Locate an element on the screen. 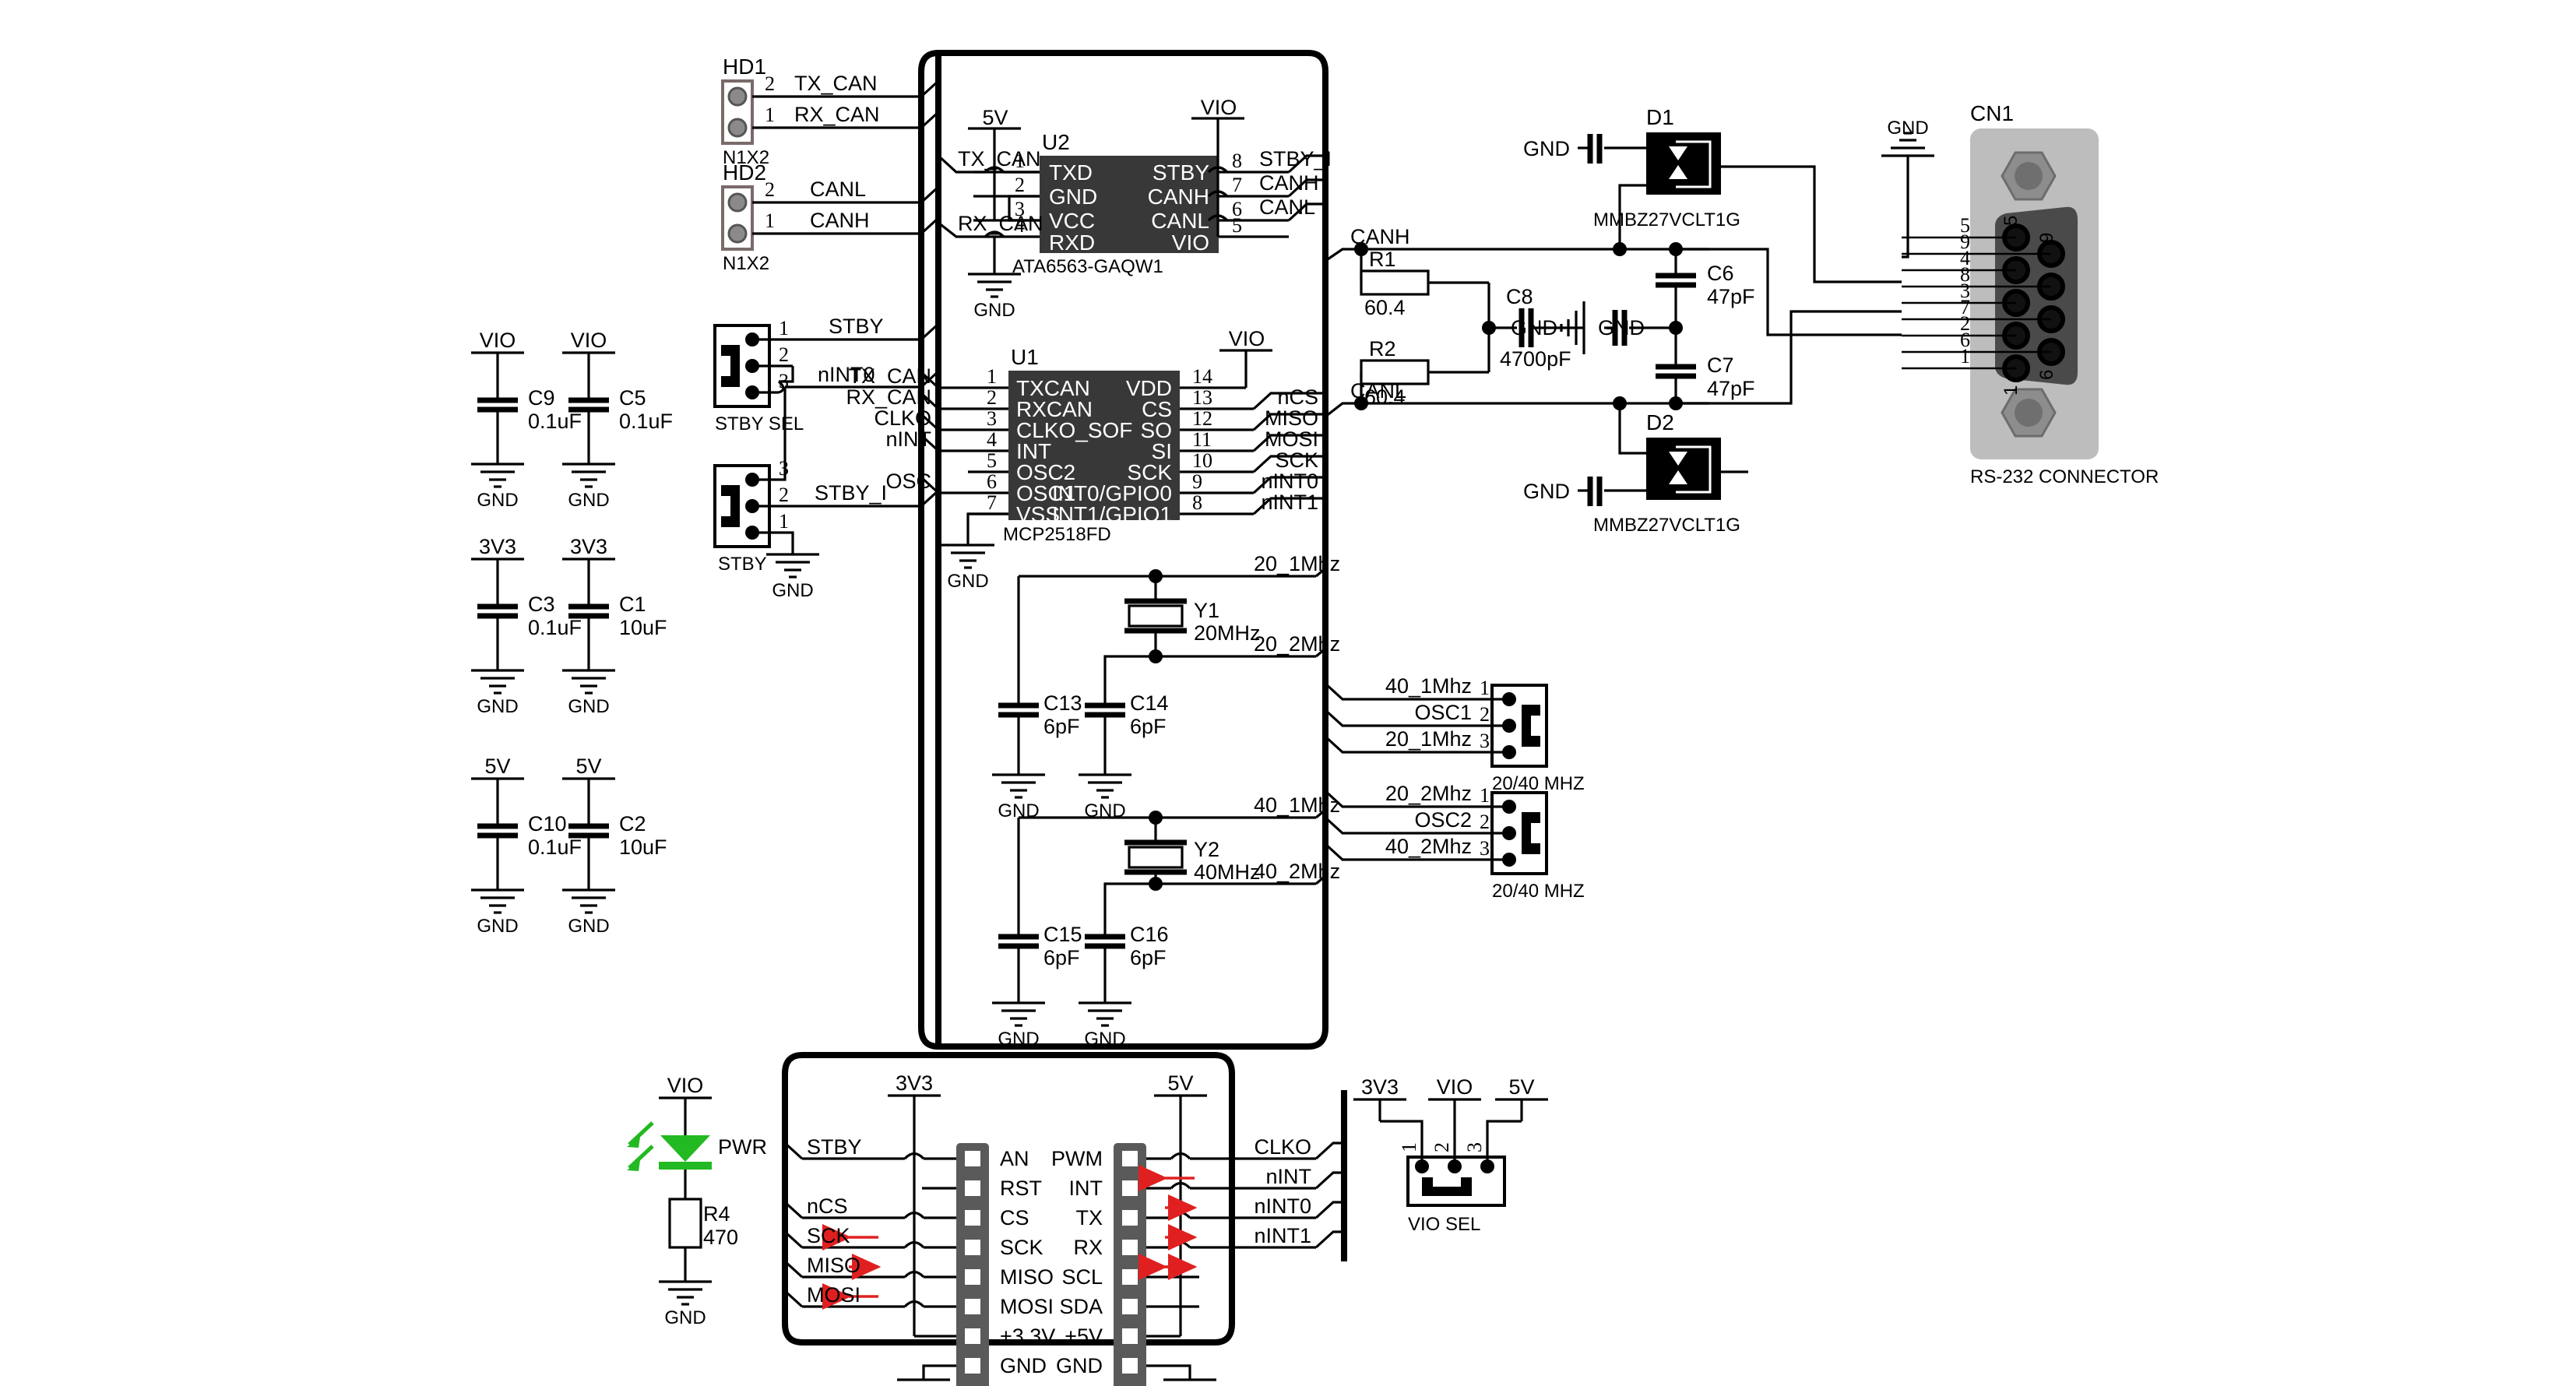 Image resolution: width=2576 pixels, height=1386 pixels. vio-sel-pin3: 3 is located at coordinates (1474, 1147).